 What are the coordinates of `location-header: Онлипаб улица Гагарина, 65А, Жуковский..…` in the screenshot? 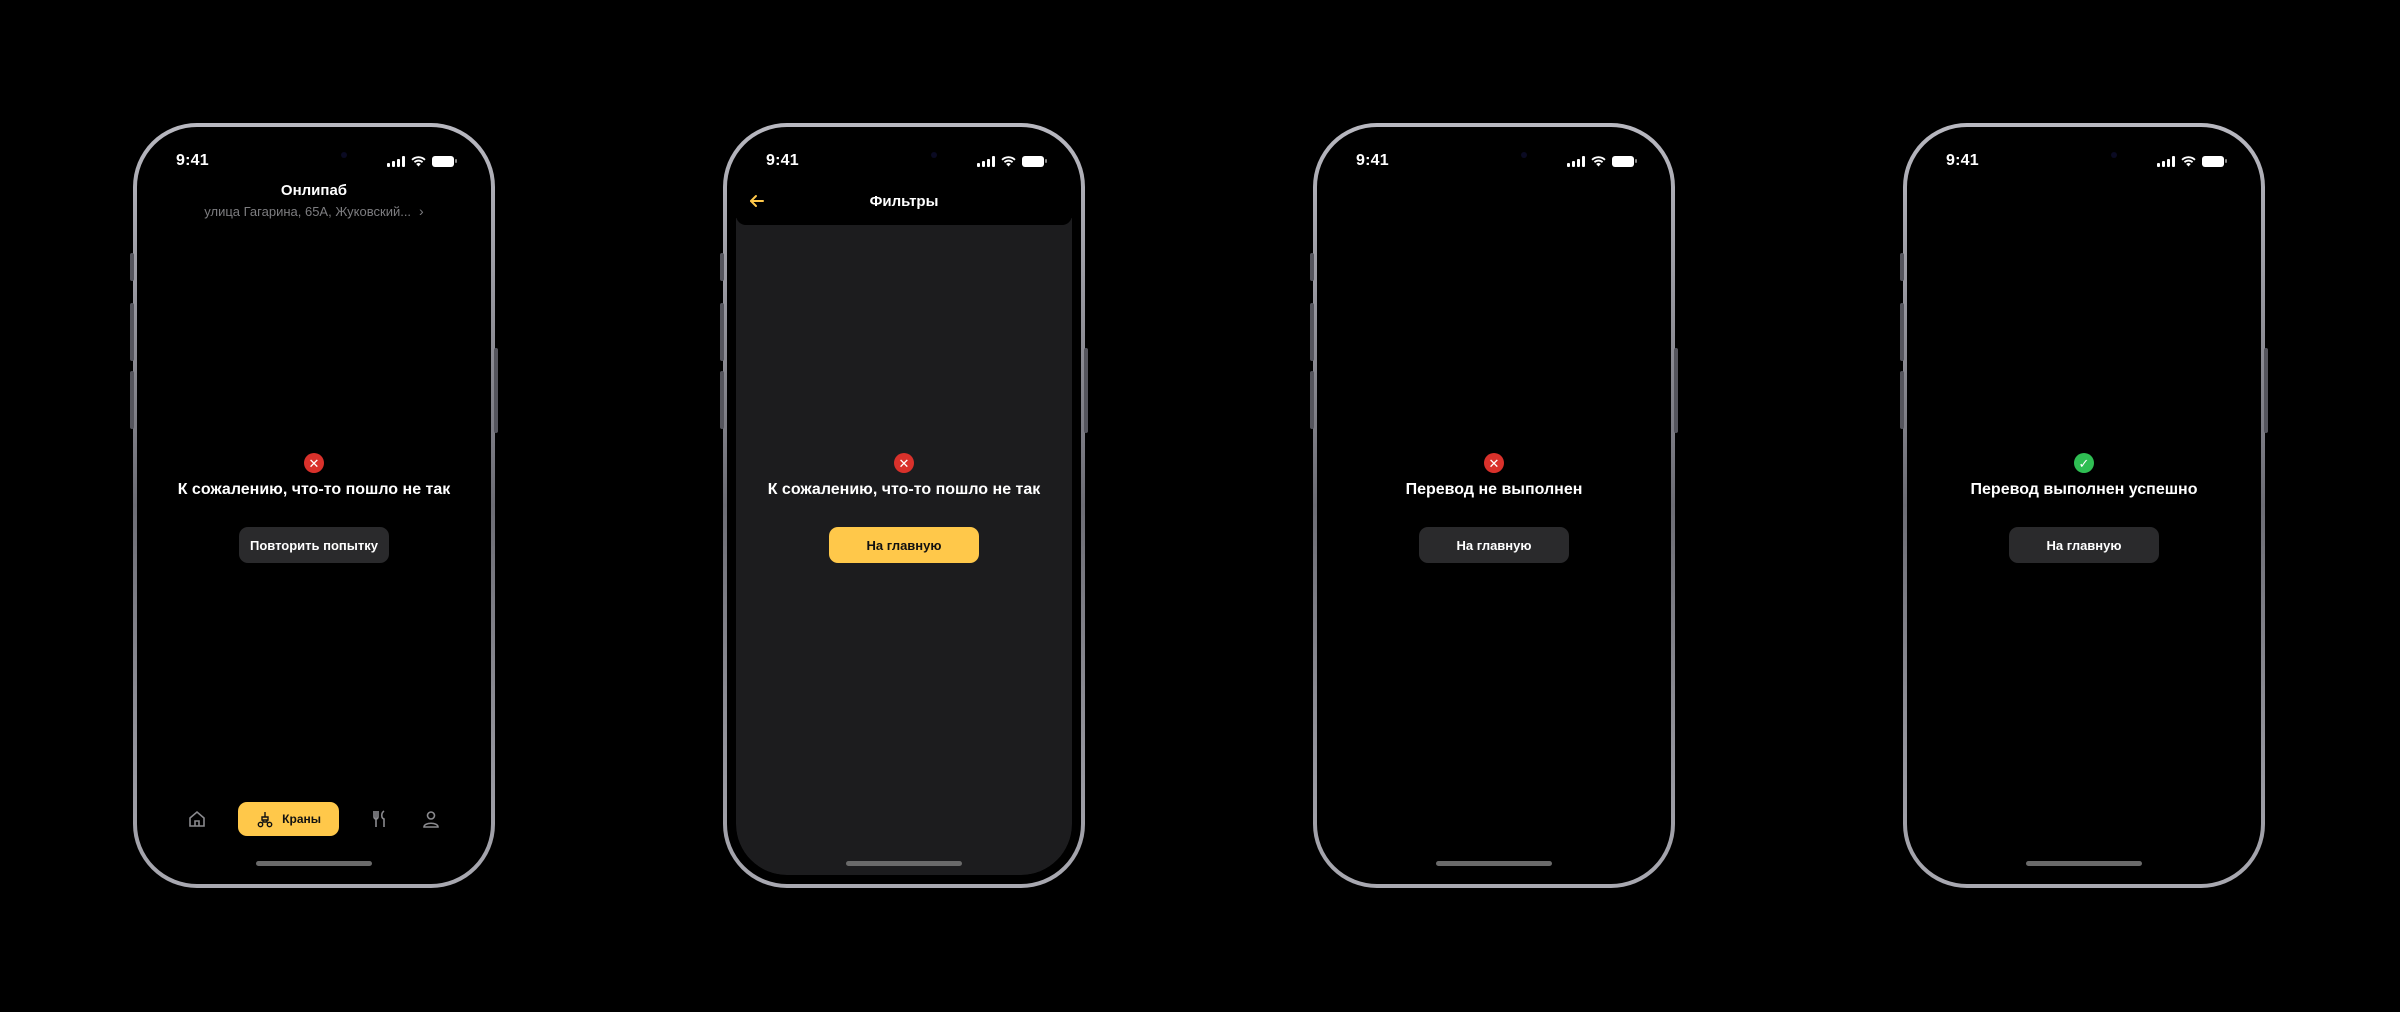 It's located at (314, 201).